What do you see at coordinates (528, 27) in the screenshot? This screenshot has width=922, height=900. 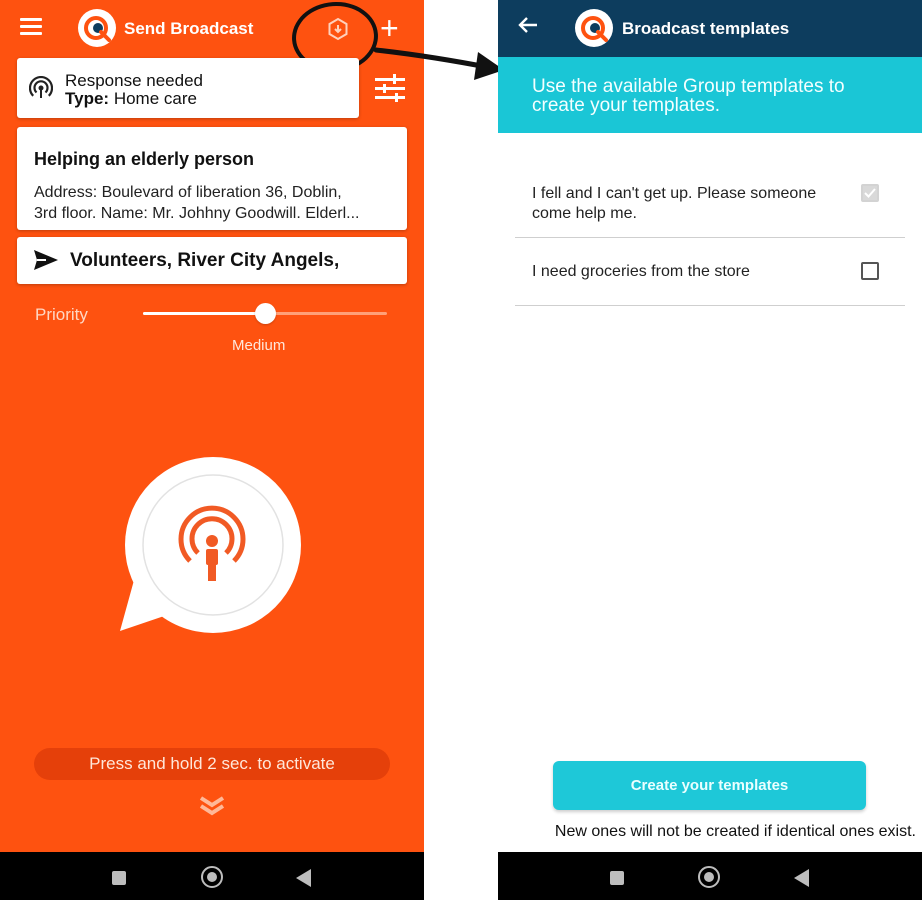 I see `back-arrow-icon` at bounding box center [528, 27].